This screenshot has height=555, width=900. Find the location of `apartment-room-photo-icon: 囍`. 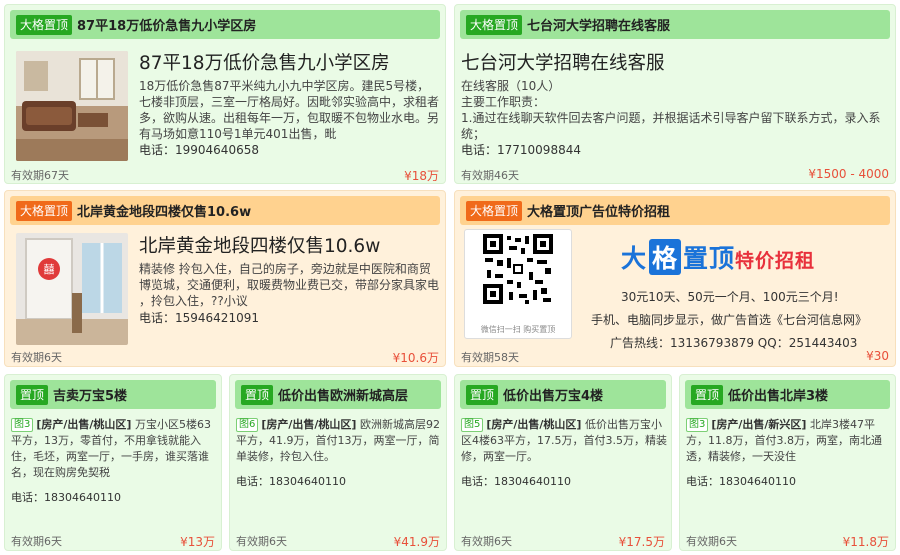

apartment-room-photo-icon: 囍 is located at coordinates (72, 289).